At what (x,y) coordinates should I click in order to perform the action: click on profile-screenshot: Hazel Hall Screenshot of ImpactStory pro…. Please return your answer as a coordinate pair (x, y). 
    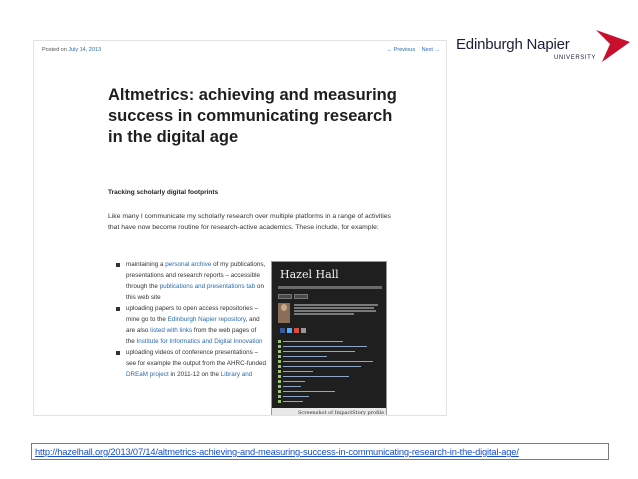
    Looking at the image, I should click on (329, 338).